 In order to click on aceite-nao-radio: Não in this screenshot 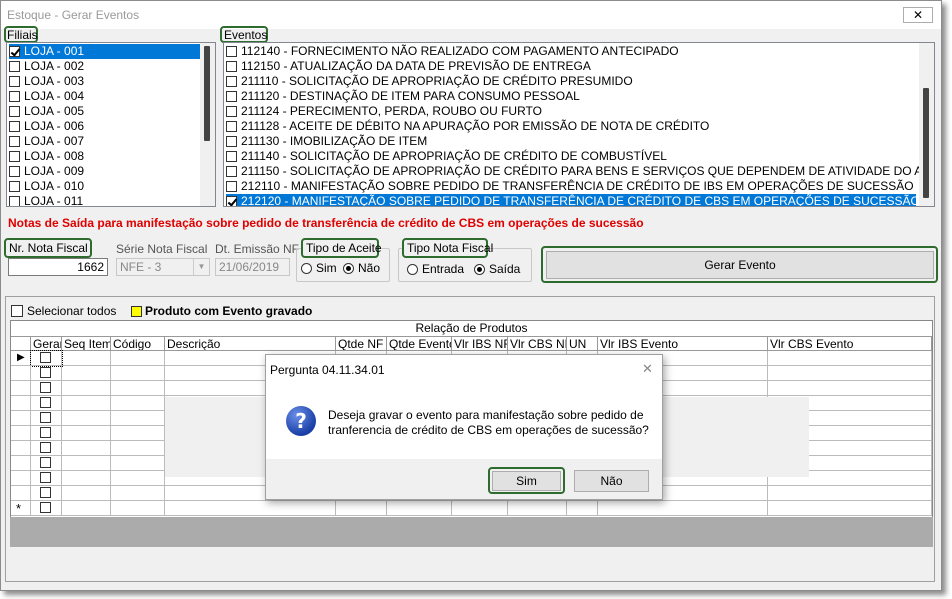, I will do `click(361, 268)`.